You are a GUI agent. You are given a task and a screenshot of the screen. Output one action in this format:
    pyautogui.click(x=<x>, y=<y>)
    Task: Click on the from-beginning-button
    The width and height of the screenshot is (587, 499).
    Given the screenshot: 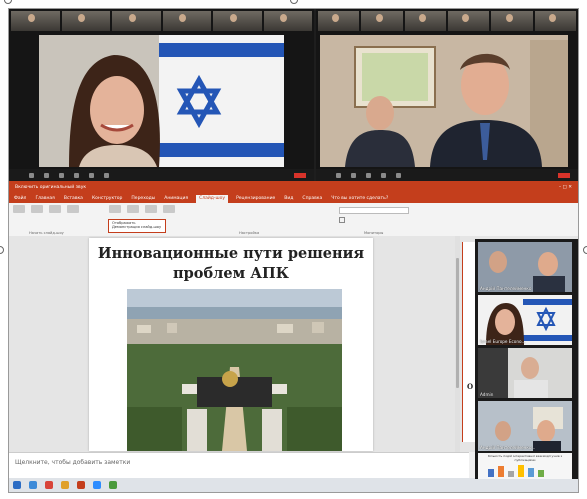 What is the action you would take?
    pyautogui.click(x=19, y=209)
    